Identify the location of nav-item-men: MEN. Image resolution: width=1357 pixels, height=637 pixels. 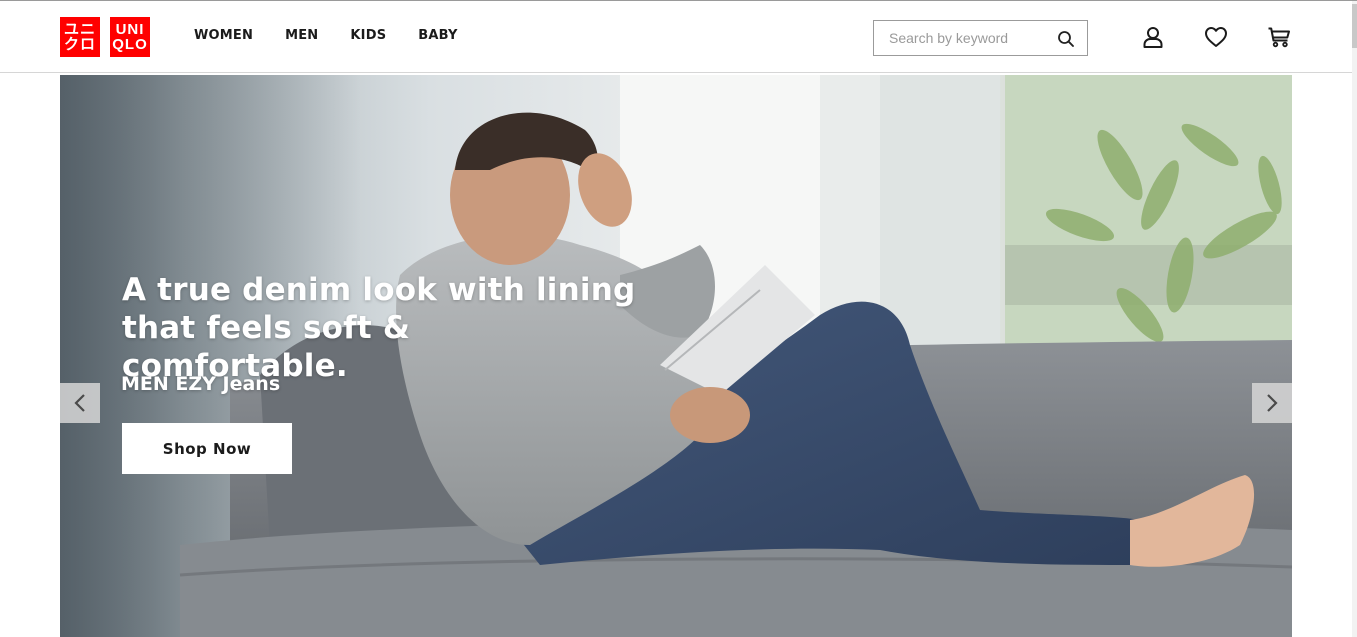
(301, 35).